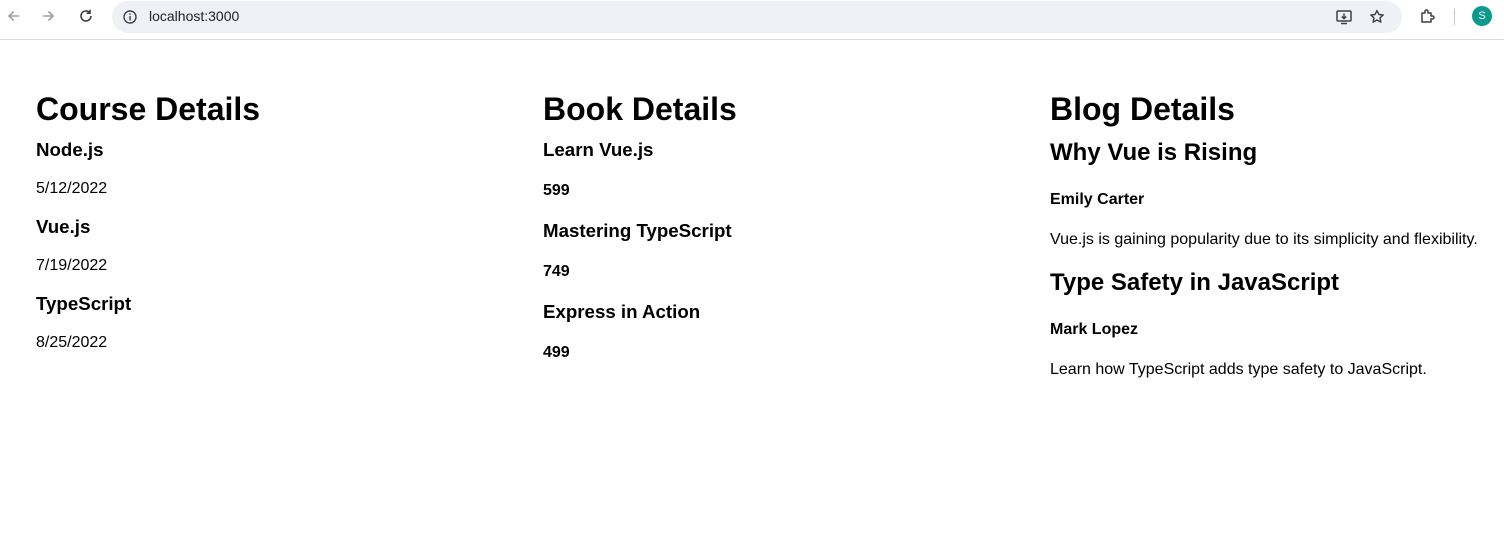 The width and height of the screenshot is (1504, 533). What do you see at coordinates (556, 190) in the screenshot?
I see `book-price: 599` at bounding box center [556, 190].